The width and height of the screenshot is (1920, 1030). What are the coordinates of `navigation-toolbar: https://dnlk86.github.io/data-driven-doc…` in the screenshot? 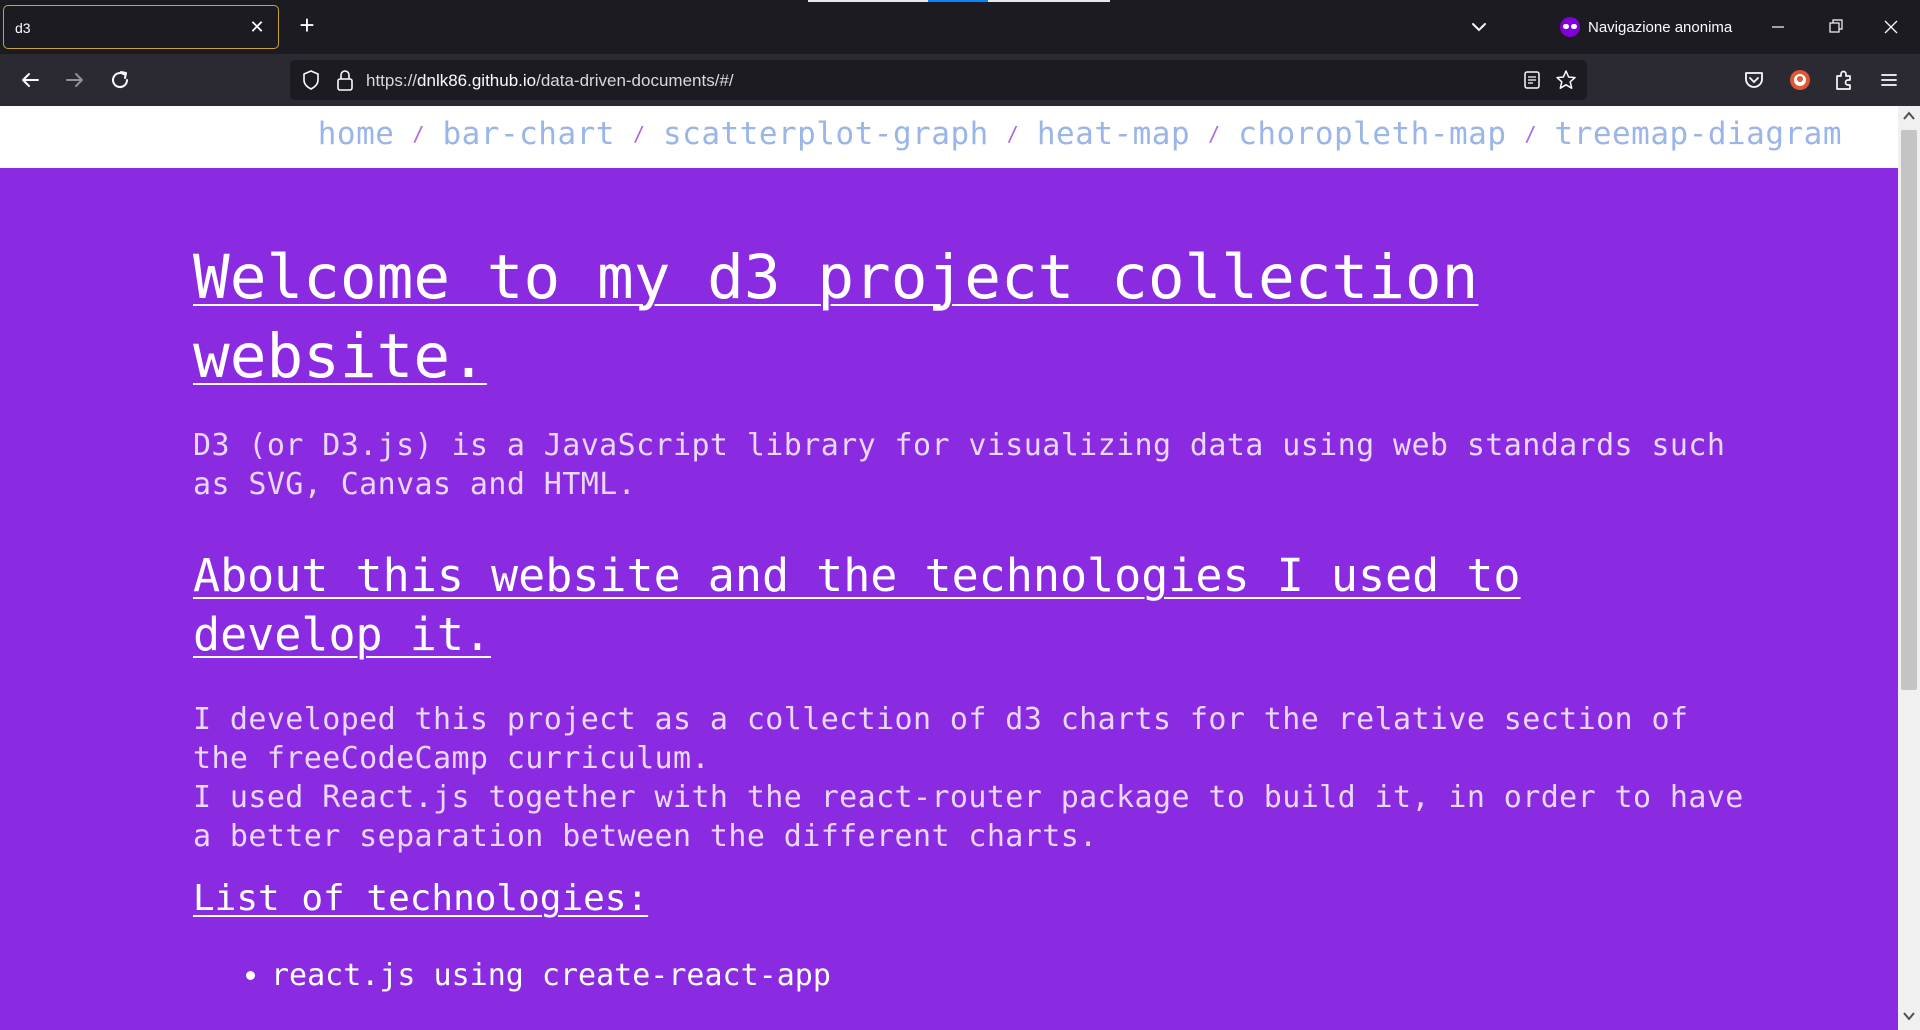 It's located at (960, 80).